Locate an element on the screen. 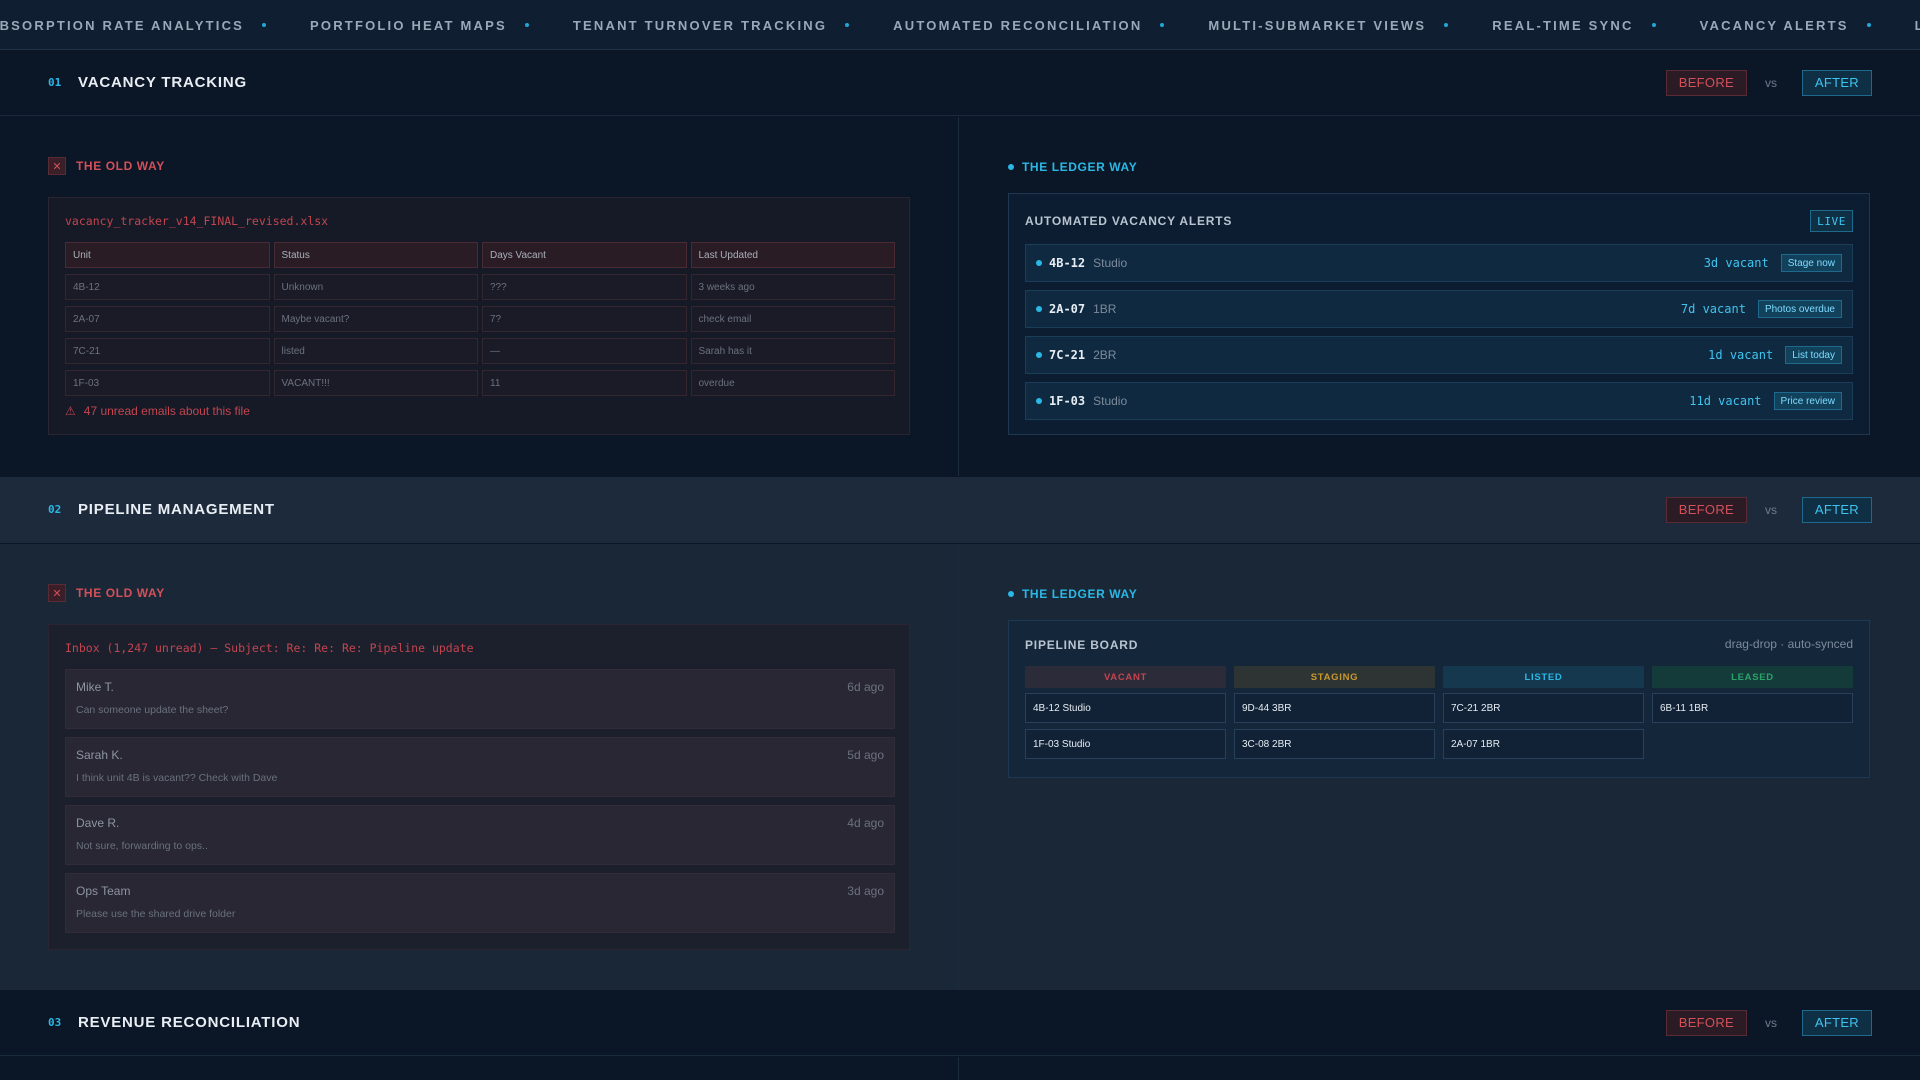 The image size is (1920, 1080). alert-action-button: List today is located at coordinates (1813, 355).